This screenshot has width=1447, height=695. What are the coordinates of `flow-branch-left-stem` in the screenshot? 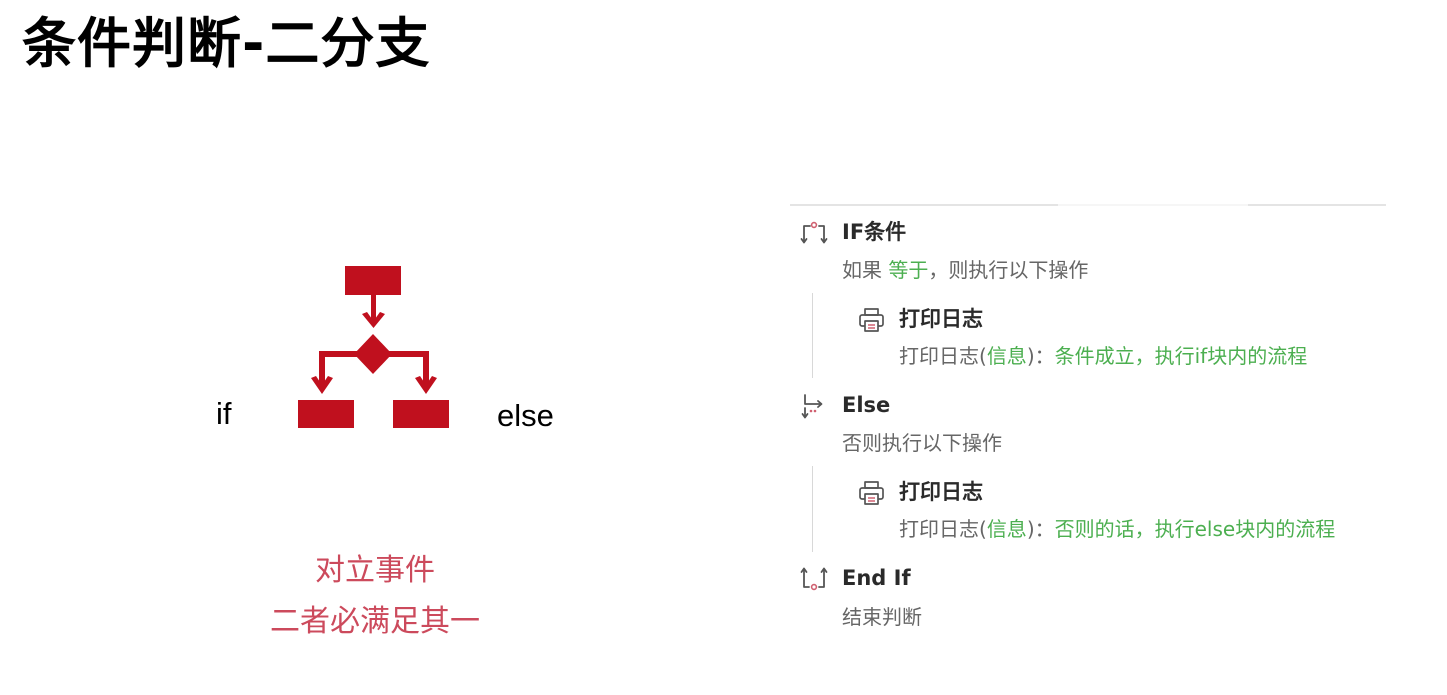 It's located at (322, 369).